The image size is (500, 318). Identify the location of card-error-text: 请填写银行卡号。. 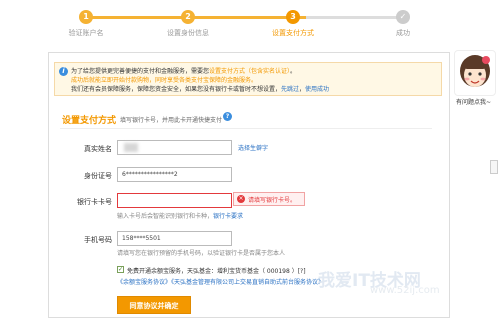
(272, 200).